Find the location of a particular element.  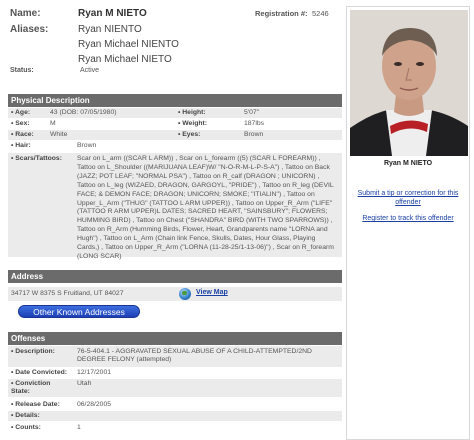

release-date-value: 06/28/2005 is located at coordinates (94, 404).